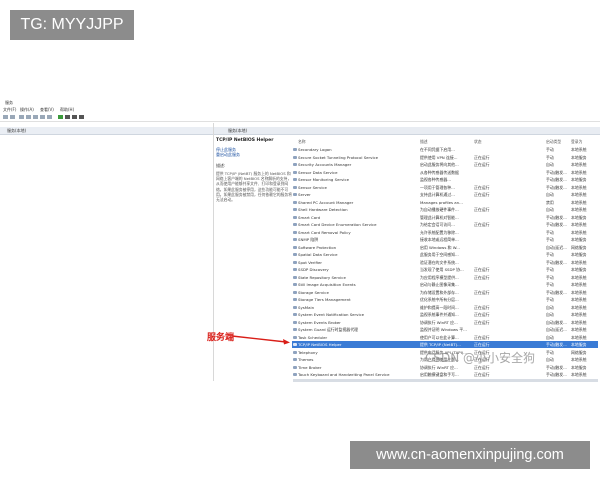 Image resolution: width=600 pixels, height=480 pixels. What do you see at coordinates (5, 117) in the screenshot?
I see `back-icon` at bounding box center [5, 117].